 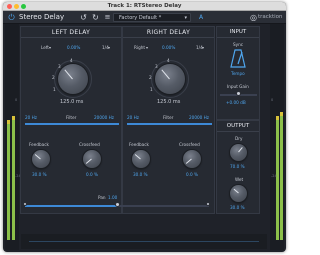 What do you see at coordinates (253, 17) in the screenshot?
I see `brand-logo-icon: ◎` at bounding box center [253, 17].